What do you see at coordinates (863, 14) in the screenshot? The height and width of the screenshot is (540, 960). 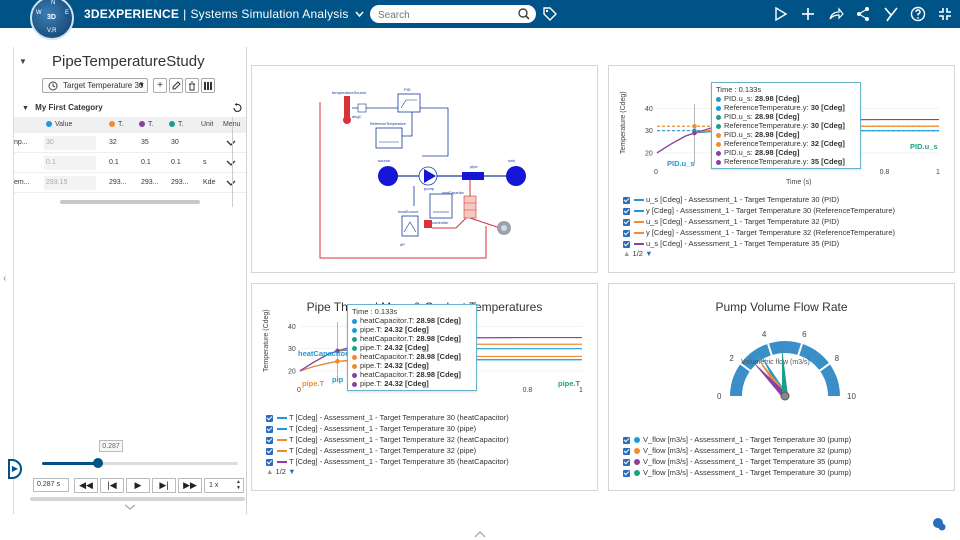 I see `collaborate-icon` at bounding box center [863, 14].